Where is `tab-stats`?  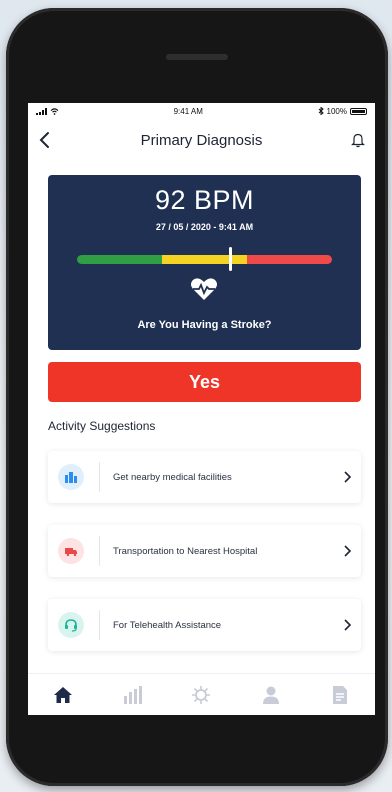 tab-stats is located at coordinates (132, 695).